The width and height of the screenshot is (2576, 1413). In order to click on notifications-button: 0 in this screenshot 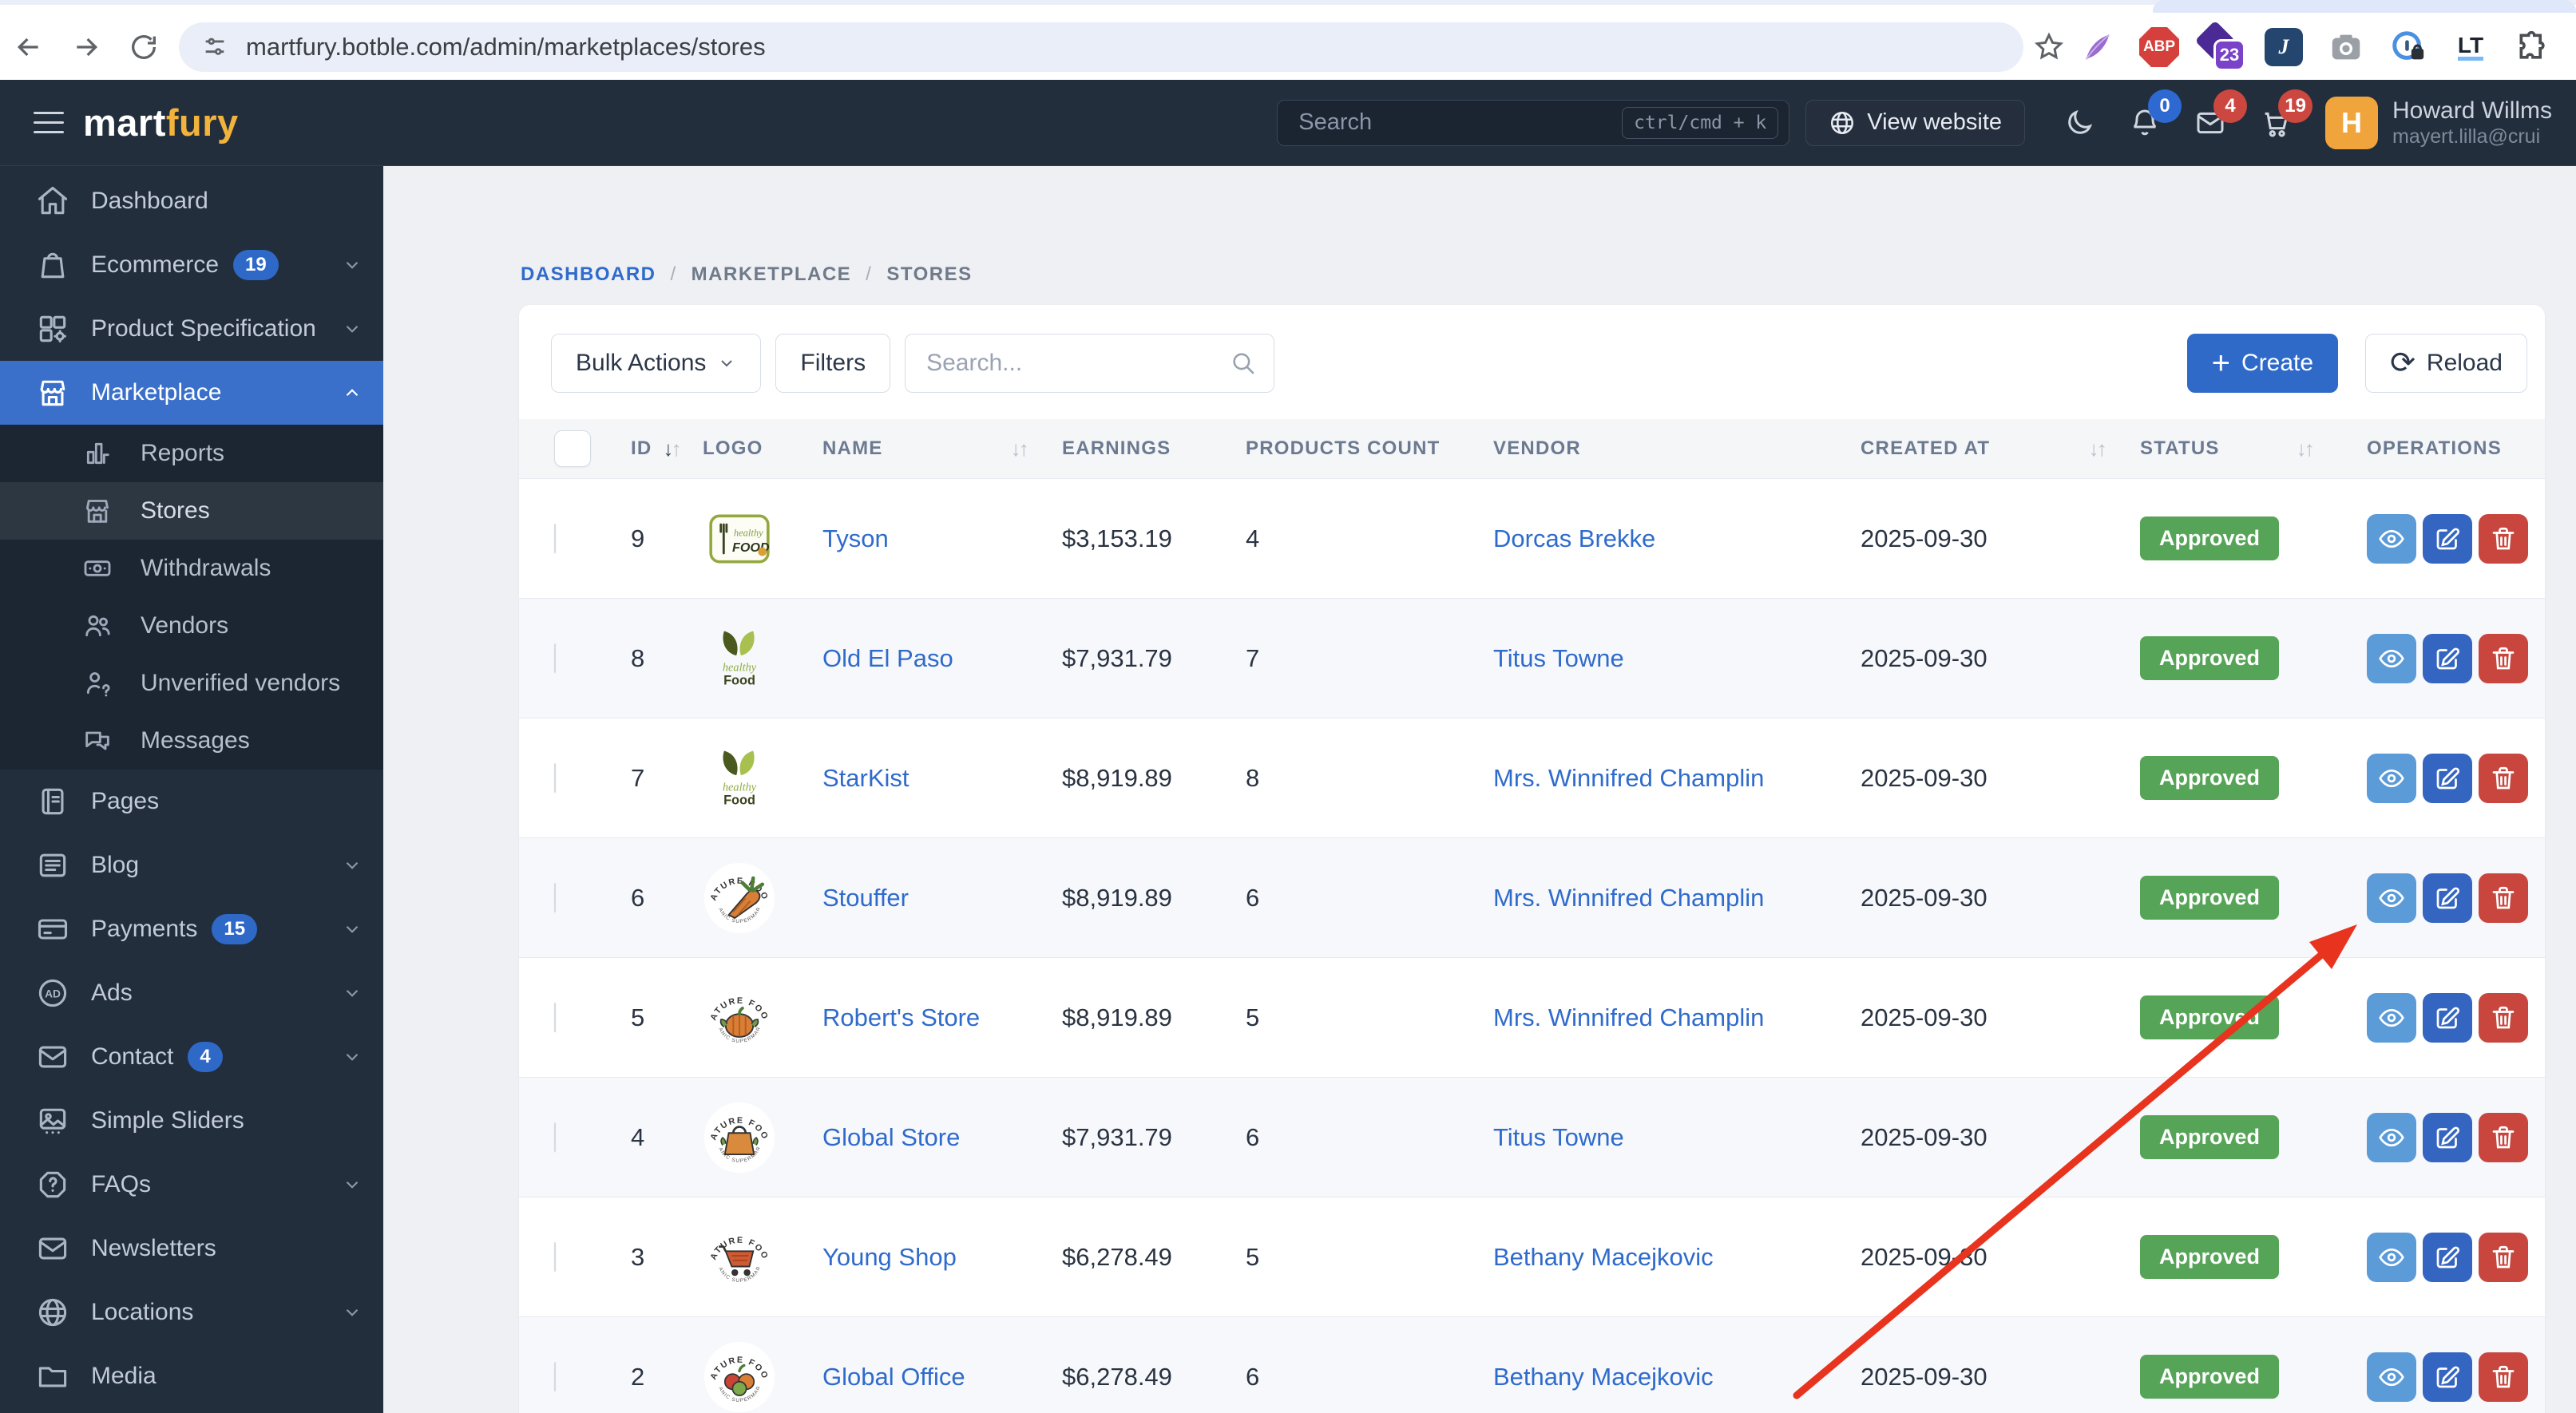, I will do `click(2154, 114)`.